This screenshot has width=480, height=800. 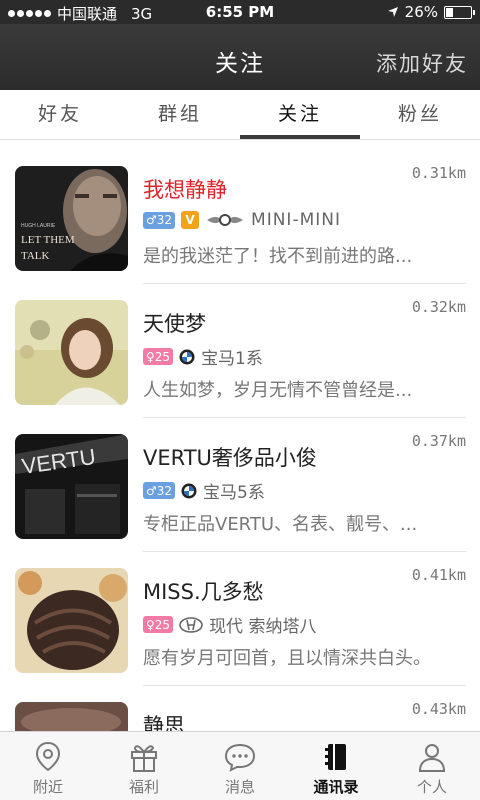 I want to click on album-artist-text: HUGH LAURIE, so click(x=38, y=226).